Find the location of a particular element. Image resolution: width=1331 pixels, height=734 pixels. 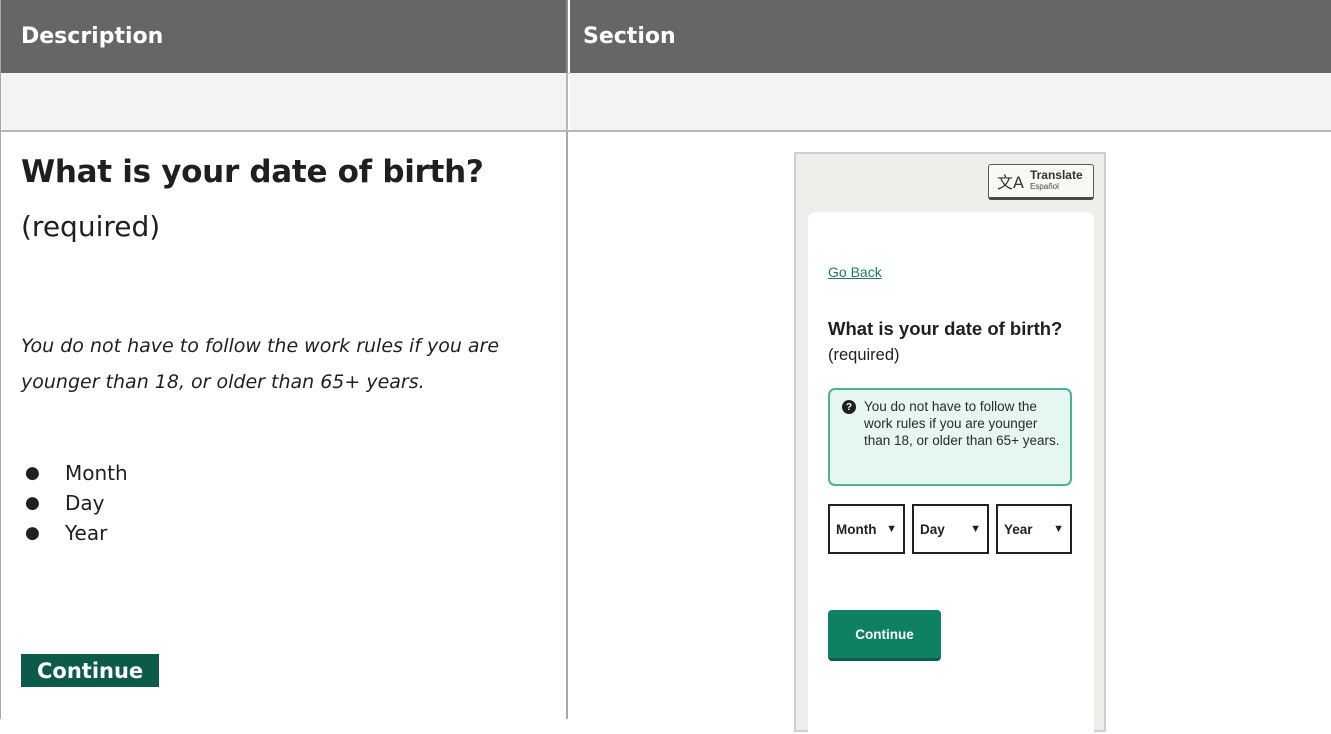

header-section: Section is located at coordinates (950, 36).